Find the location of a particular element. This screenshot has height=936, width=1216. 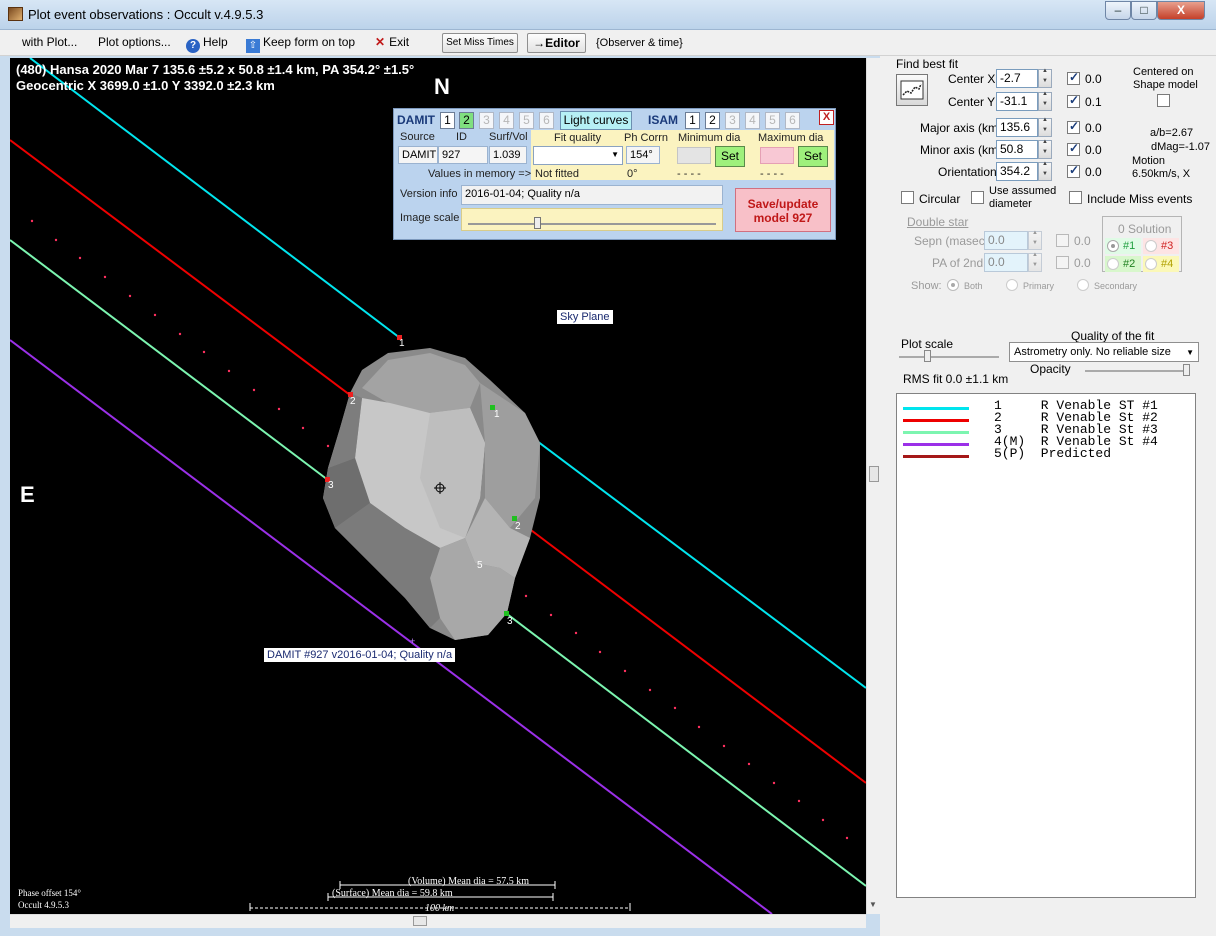

damit-close-button: X is located at coordinates (826, 117).